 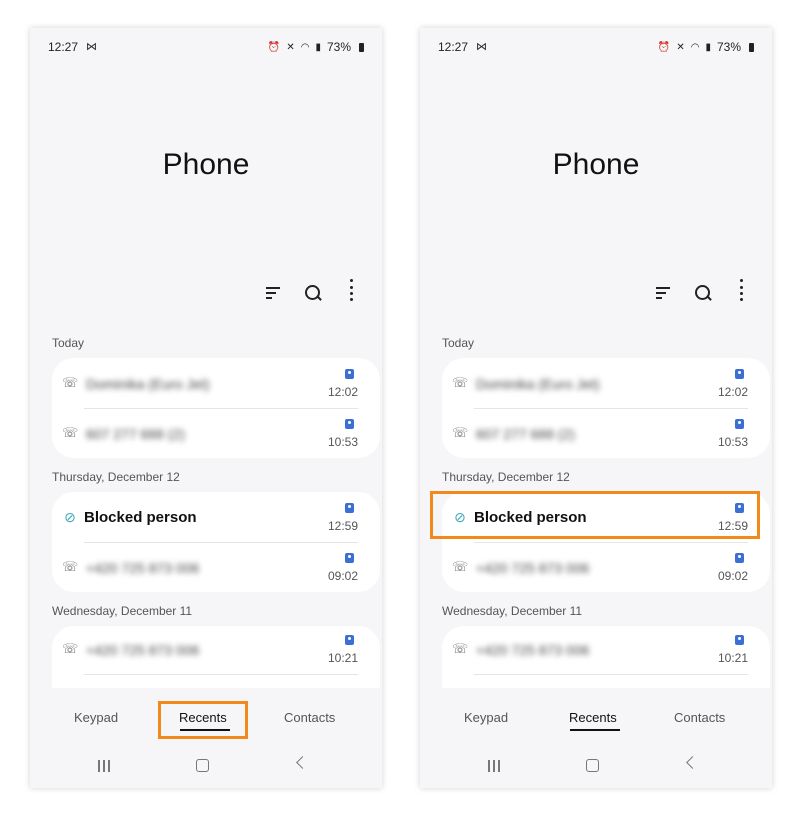 I want to click on call-time: 12:02, so click(x=342, y=392).